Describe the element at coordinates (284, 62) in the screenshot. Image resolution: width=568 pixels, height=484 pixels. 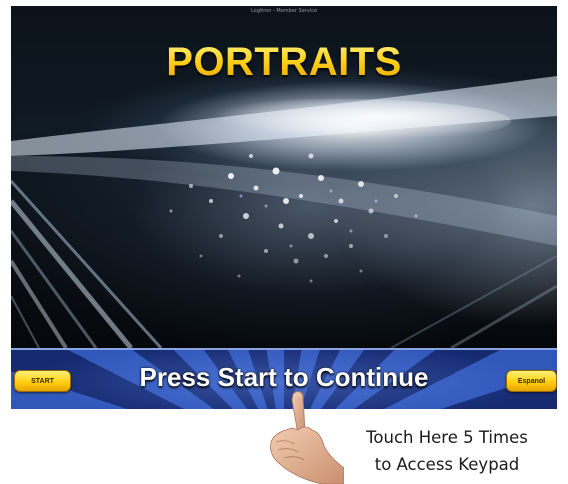
I see `page-title: PORTRAITS` at that location.